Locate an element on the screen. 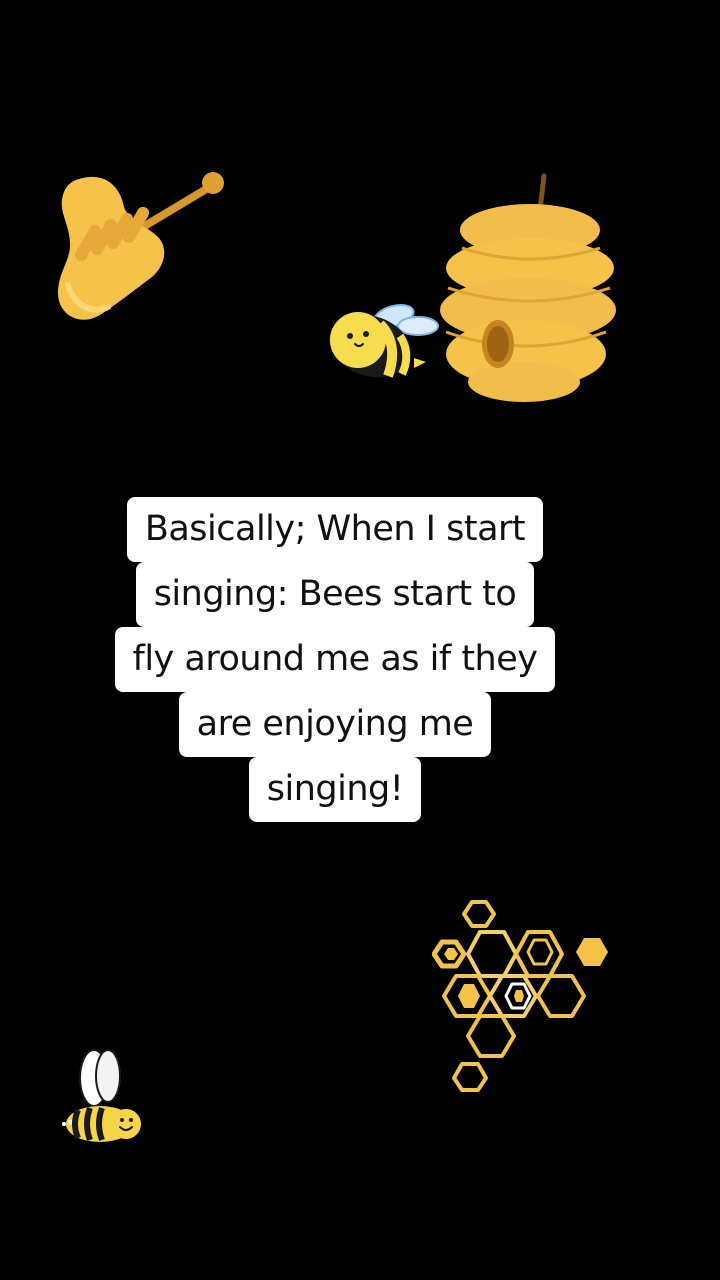  bee-flying-icon is located at coordinates (383, 341).